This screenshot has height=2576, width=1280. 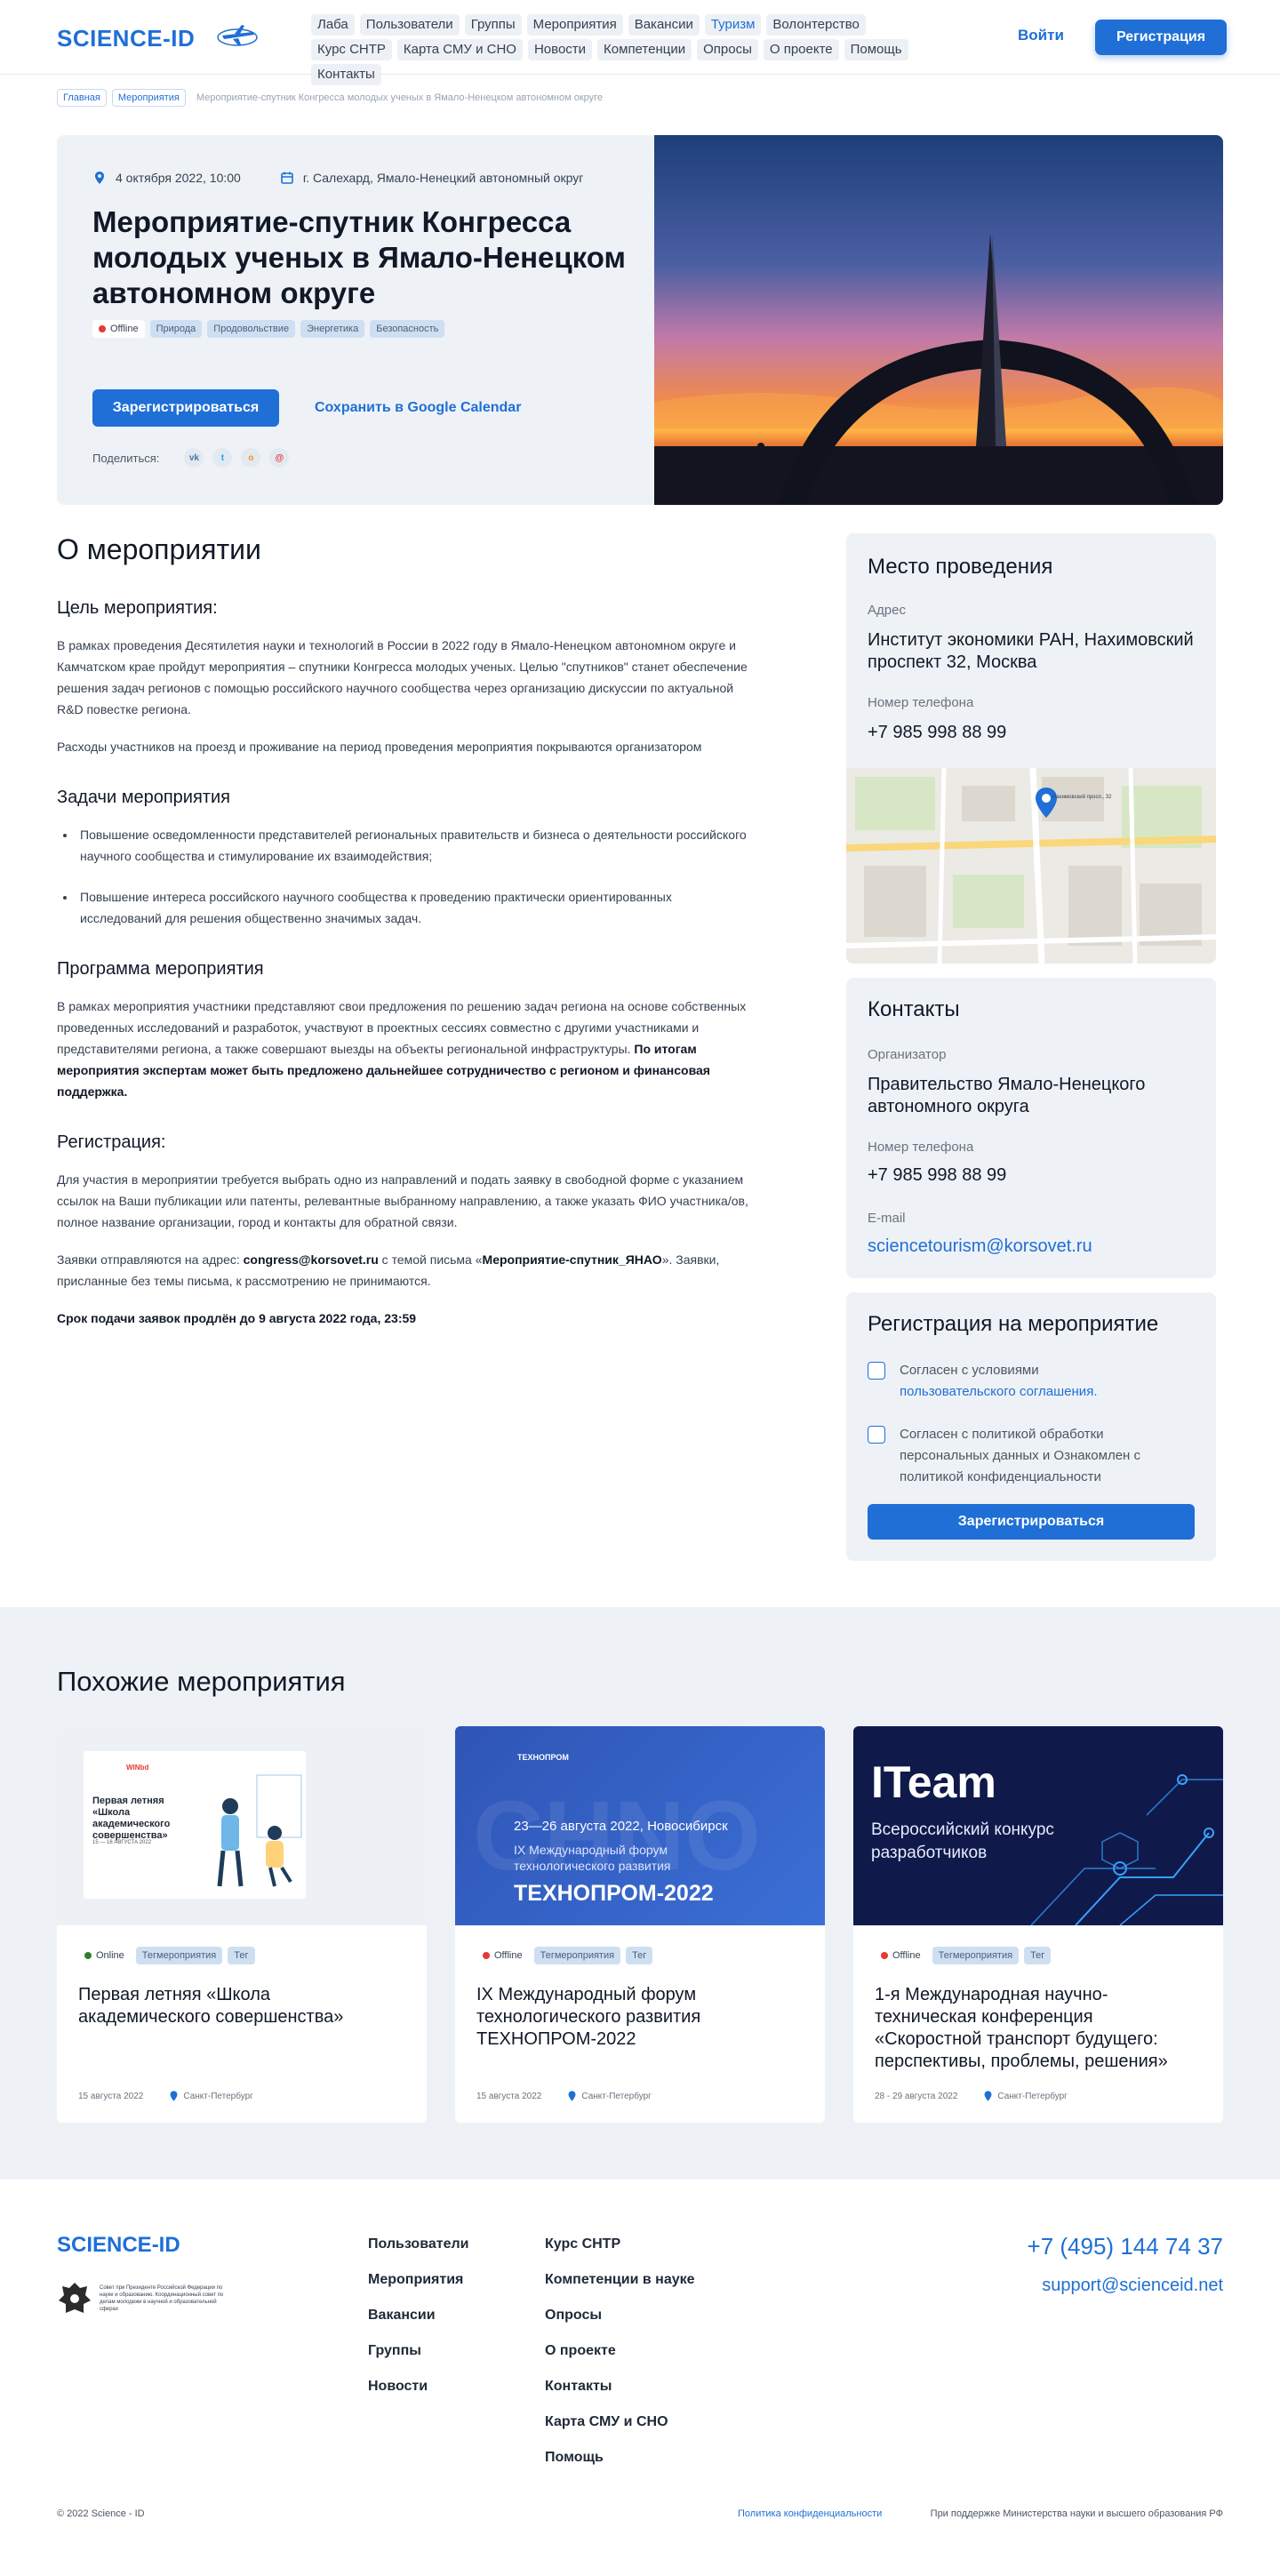 What do you see at coordinates (960, 567) in the screenshot?
I see `venue-title: Место проведения` at bounding box center [960, 567].